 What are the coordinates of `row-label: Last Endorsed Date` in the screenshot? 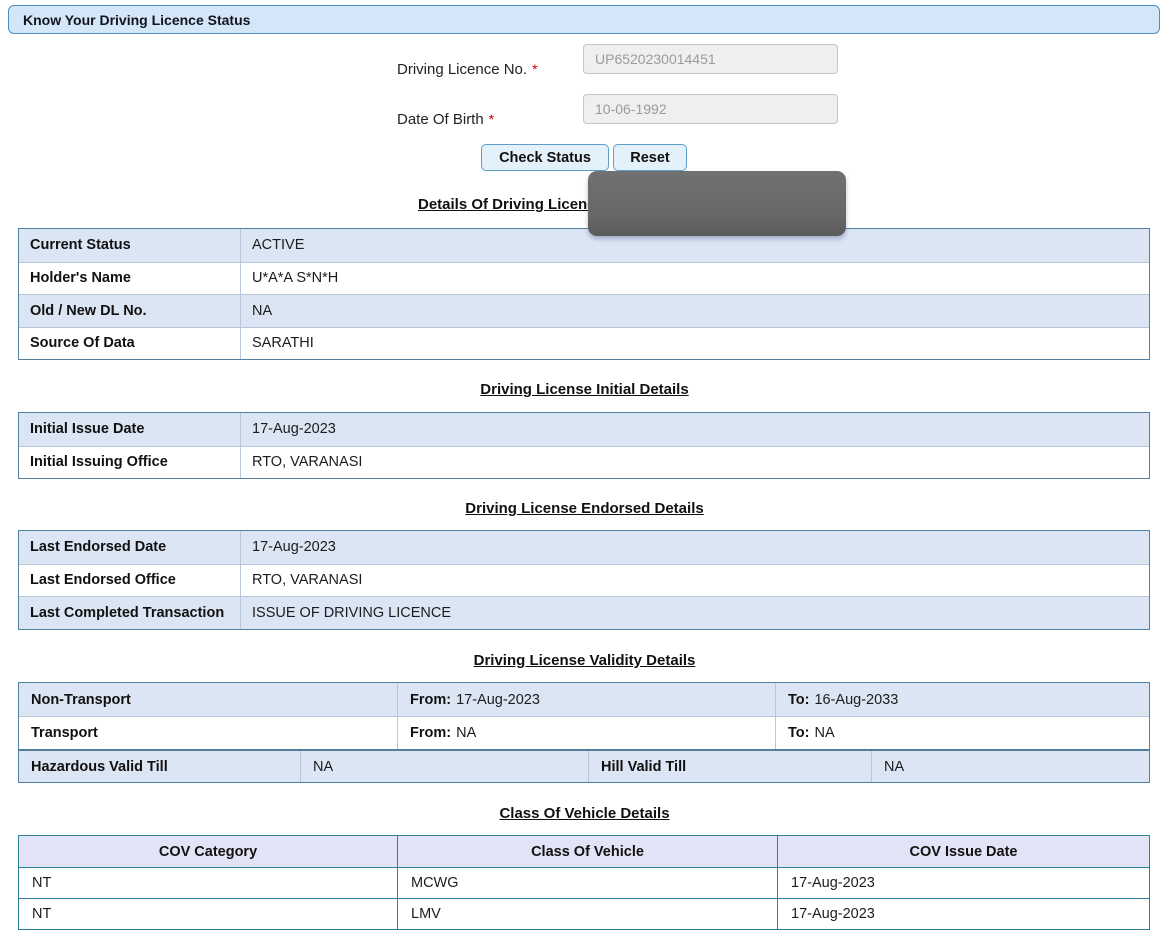 It's located at (130, 547).